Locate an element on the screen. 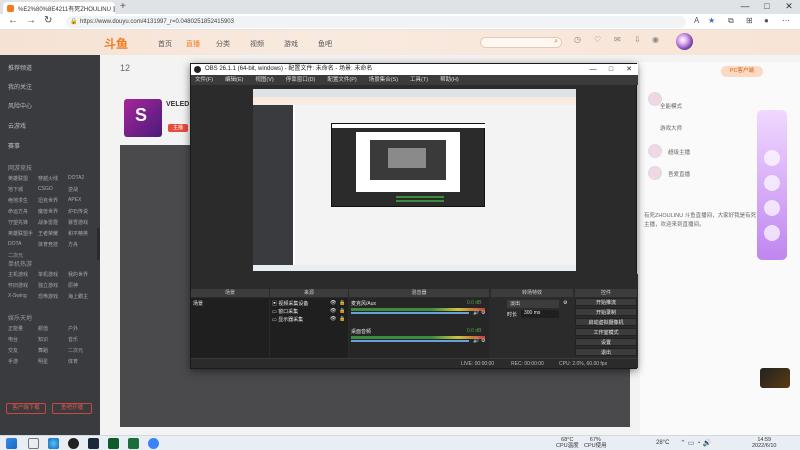 The image size is (800, 450). maximize-window-button: □ is located at coordinates (767, 7).